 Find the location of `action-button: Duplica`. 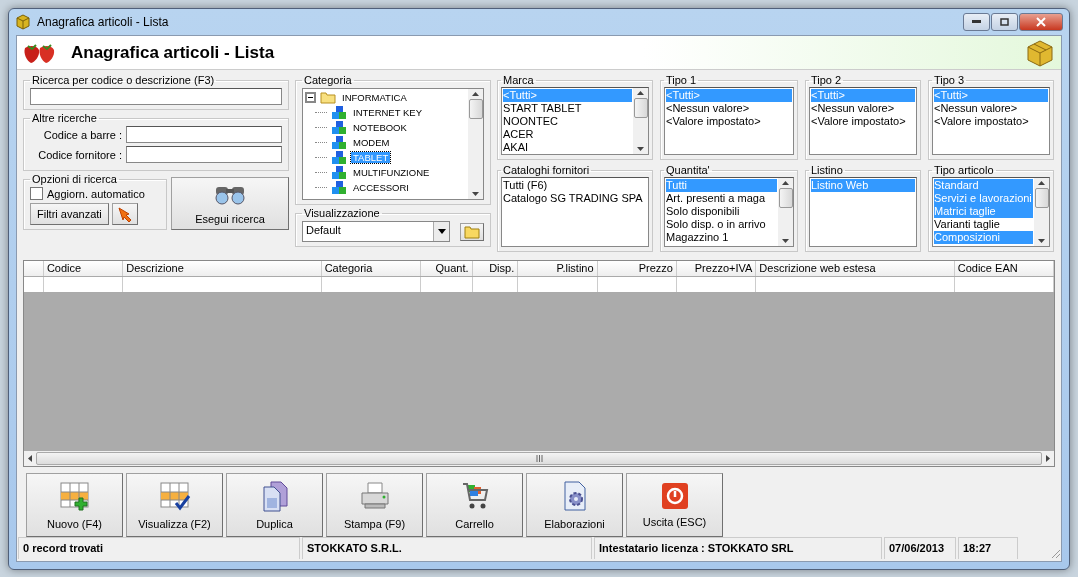

action-button: Duplica is located at coordinates (274, 505).